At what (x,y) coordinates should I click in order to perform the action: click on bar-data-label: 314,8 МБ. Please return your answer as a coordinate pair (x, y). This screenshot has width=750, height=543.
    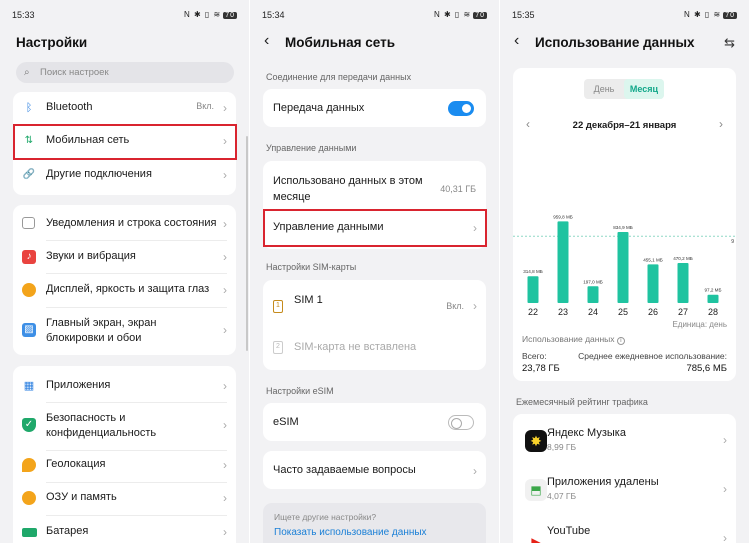
    Looking at the image, I should click on (533, 271).